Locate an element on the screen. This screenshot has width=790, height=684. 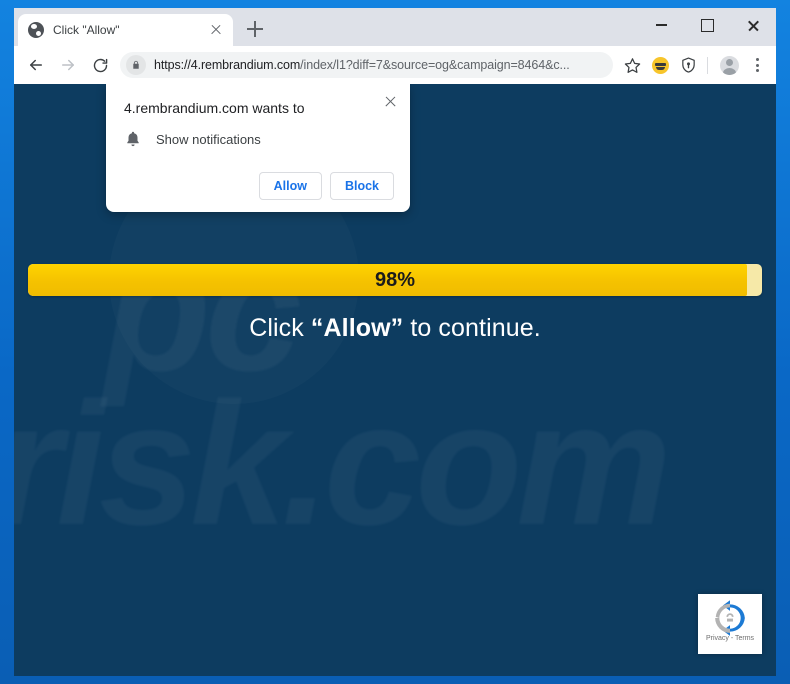
page-headline: Click “Allow” to continue. is located at coordinates (395, 328).